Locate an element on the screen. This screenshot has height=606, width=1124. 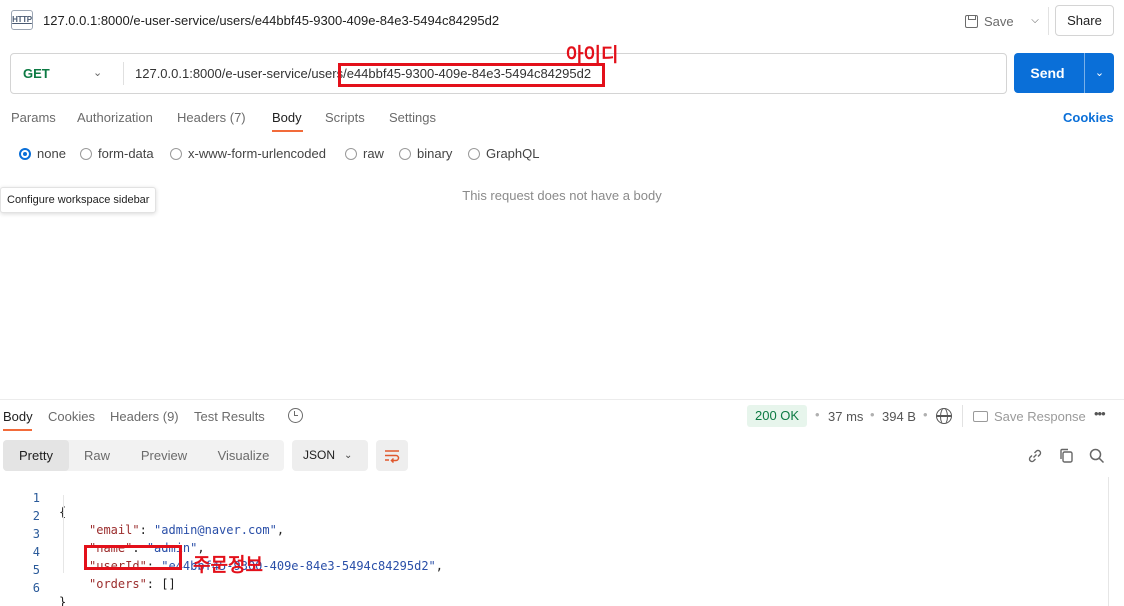
response-divider-vertical is located at coordinates (962, 416).